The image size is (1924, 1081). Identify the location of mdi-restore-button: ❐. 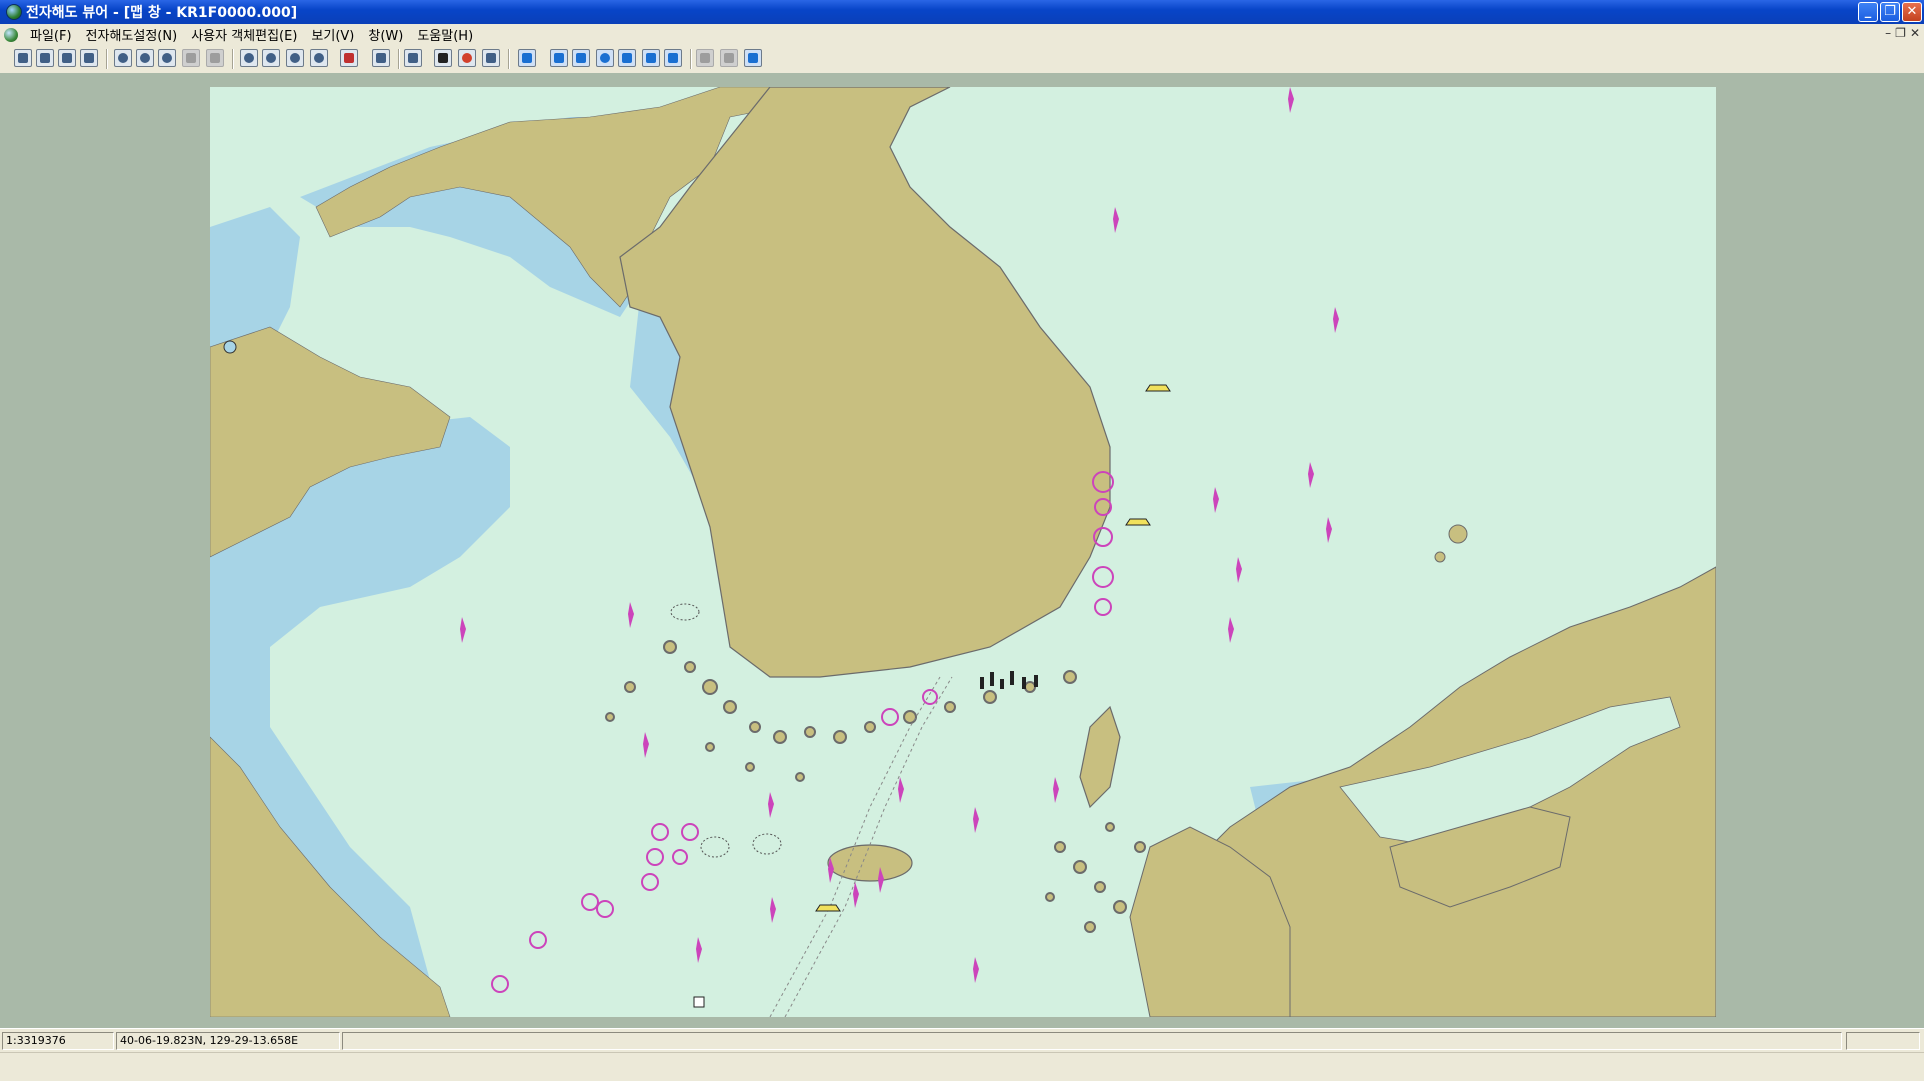
(1900, 33).